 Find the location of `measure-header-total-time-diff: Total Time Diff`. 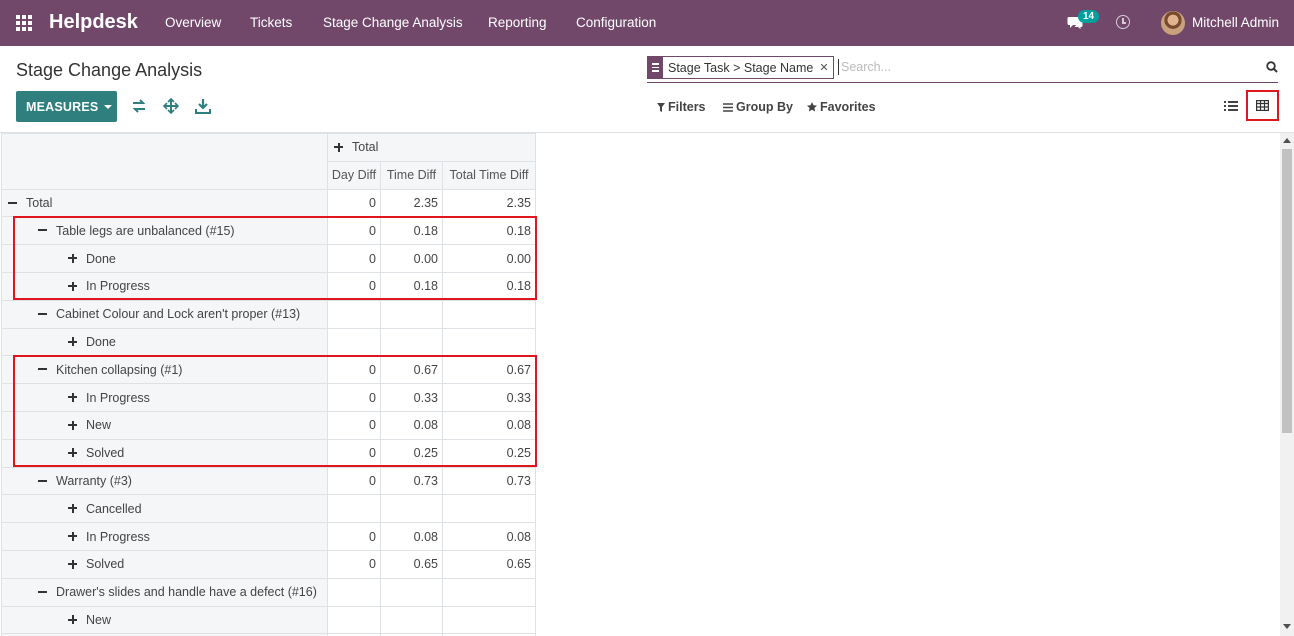

measure-header-total-time-diff: Total Time Diff is located at coordinates (489, 175).